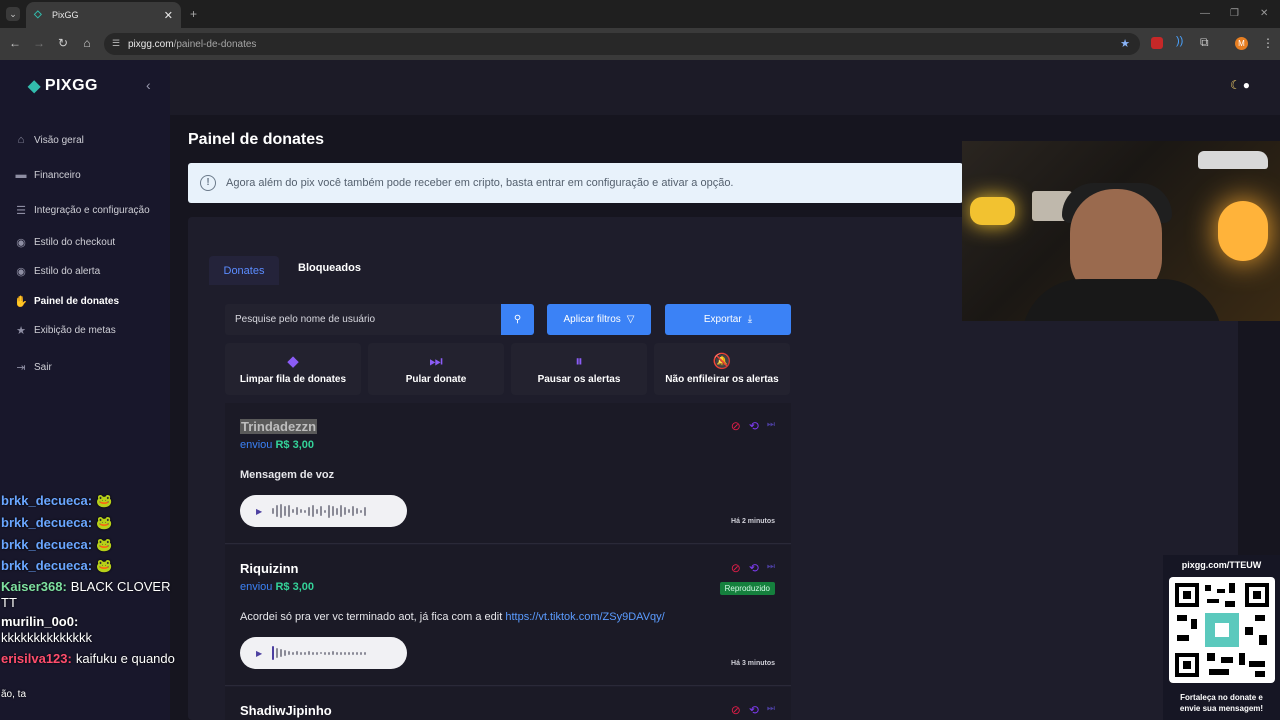 The image size is (1280, 720). What do you see at coordinates (436, 369) in the screenshot?
I see `skip-donate-button: ⏭ Pular donate` at bounding box center [436, 369].